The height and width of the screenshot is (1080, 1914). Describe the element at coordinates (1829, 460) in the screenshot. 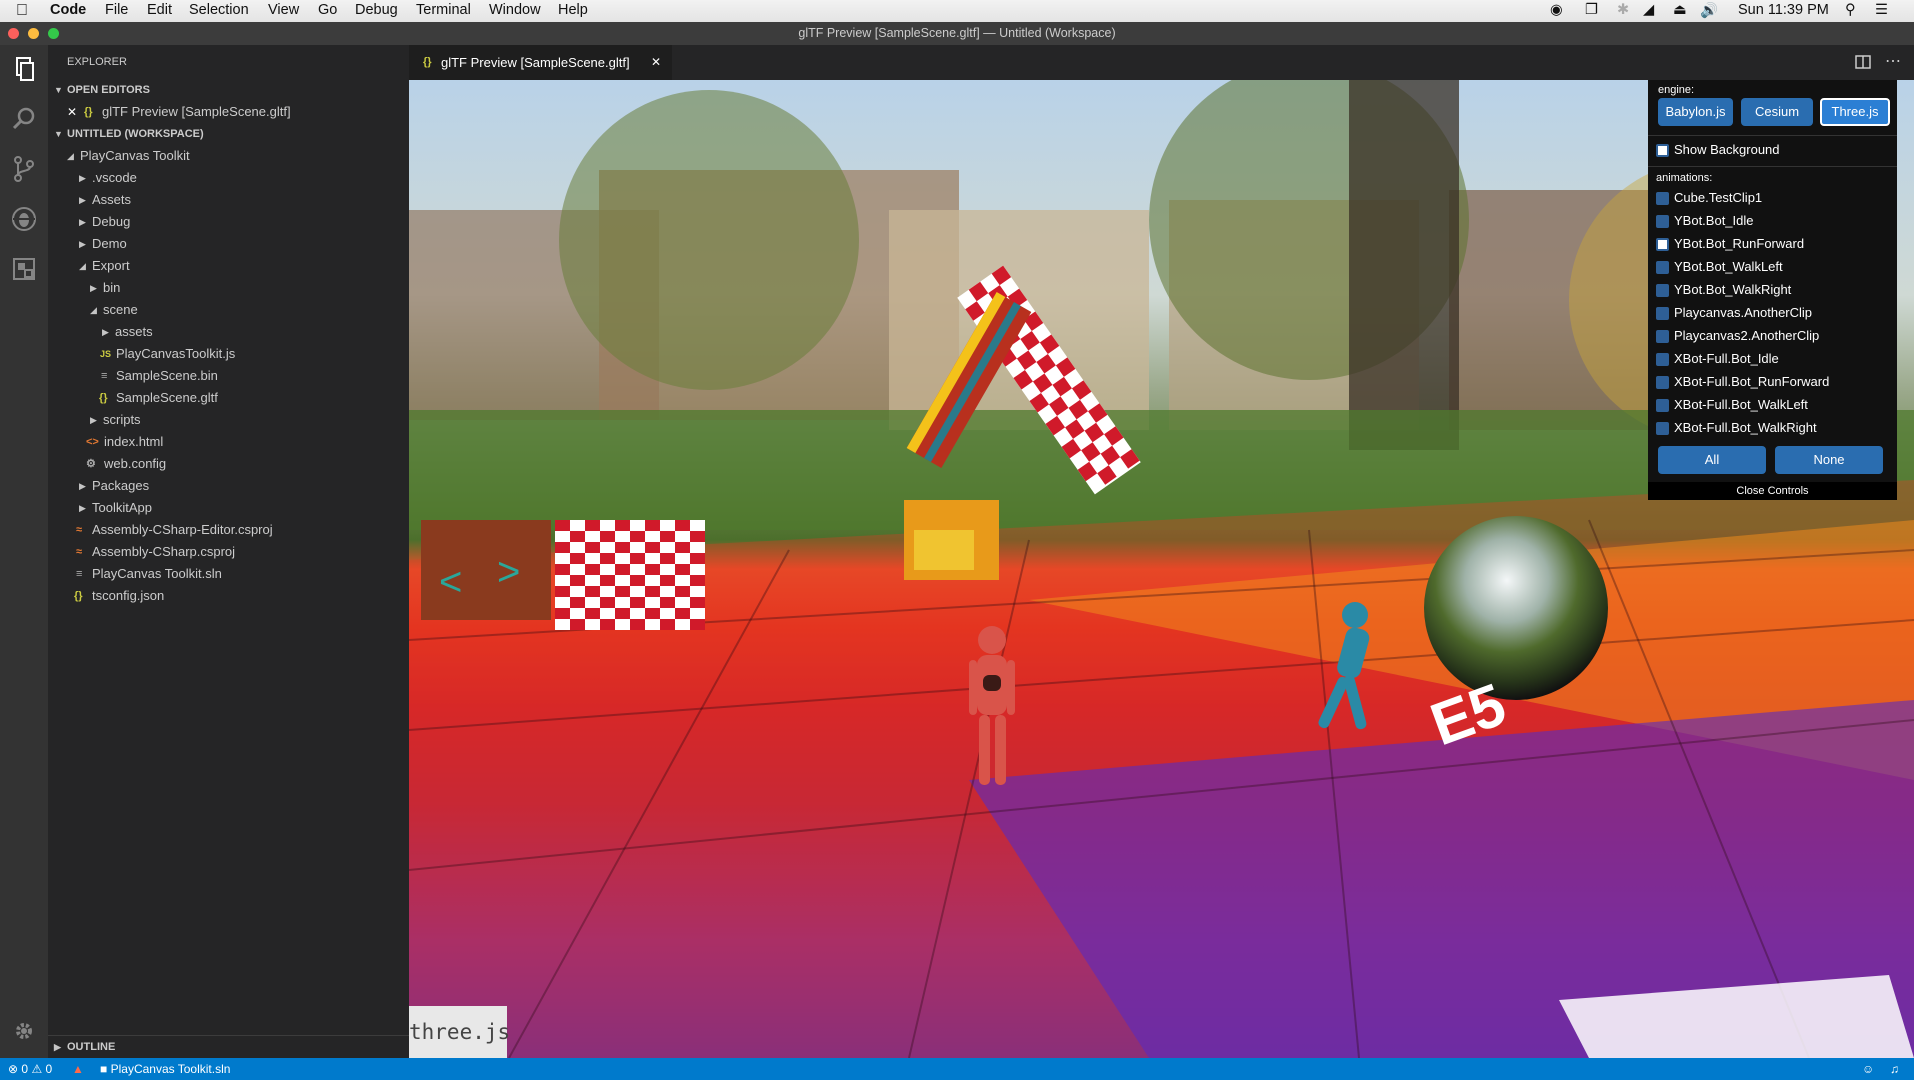

I see `select-none-animations-button: None` at that location.